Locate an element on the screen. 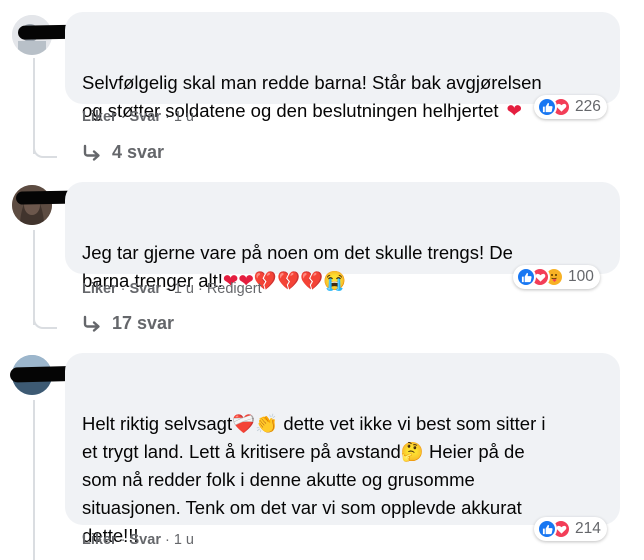  thinking-face-emoji: 🤔 is located at coordinates (412, 451).